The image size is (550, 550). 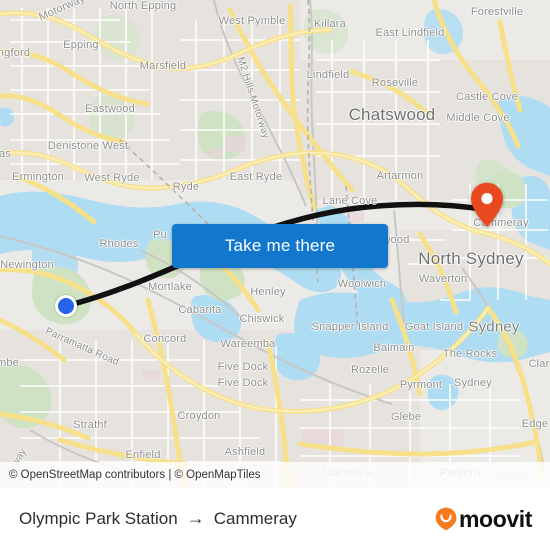 What do you see at coordinates (495, 518) in the screenshot?
I see `moovit-wordmark: moovit` at bounding box center [495, 518].